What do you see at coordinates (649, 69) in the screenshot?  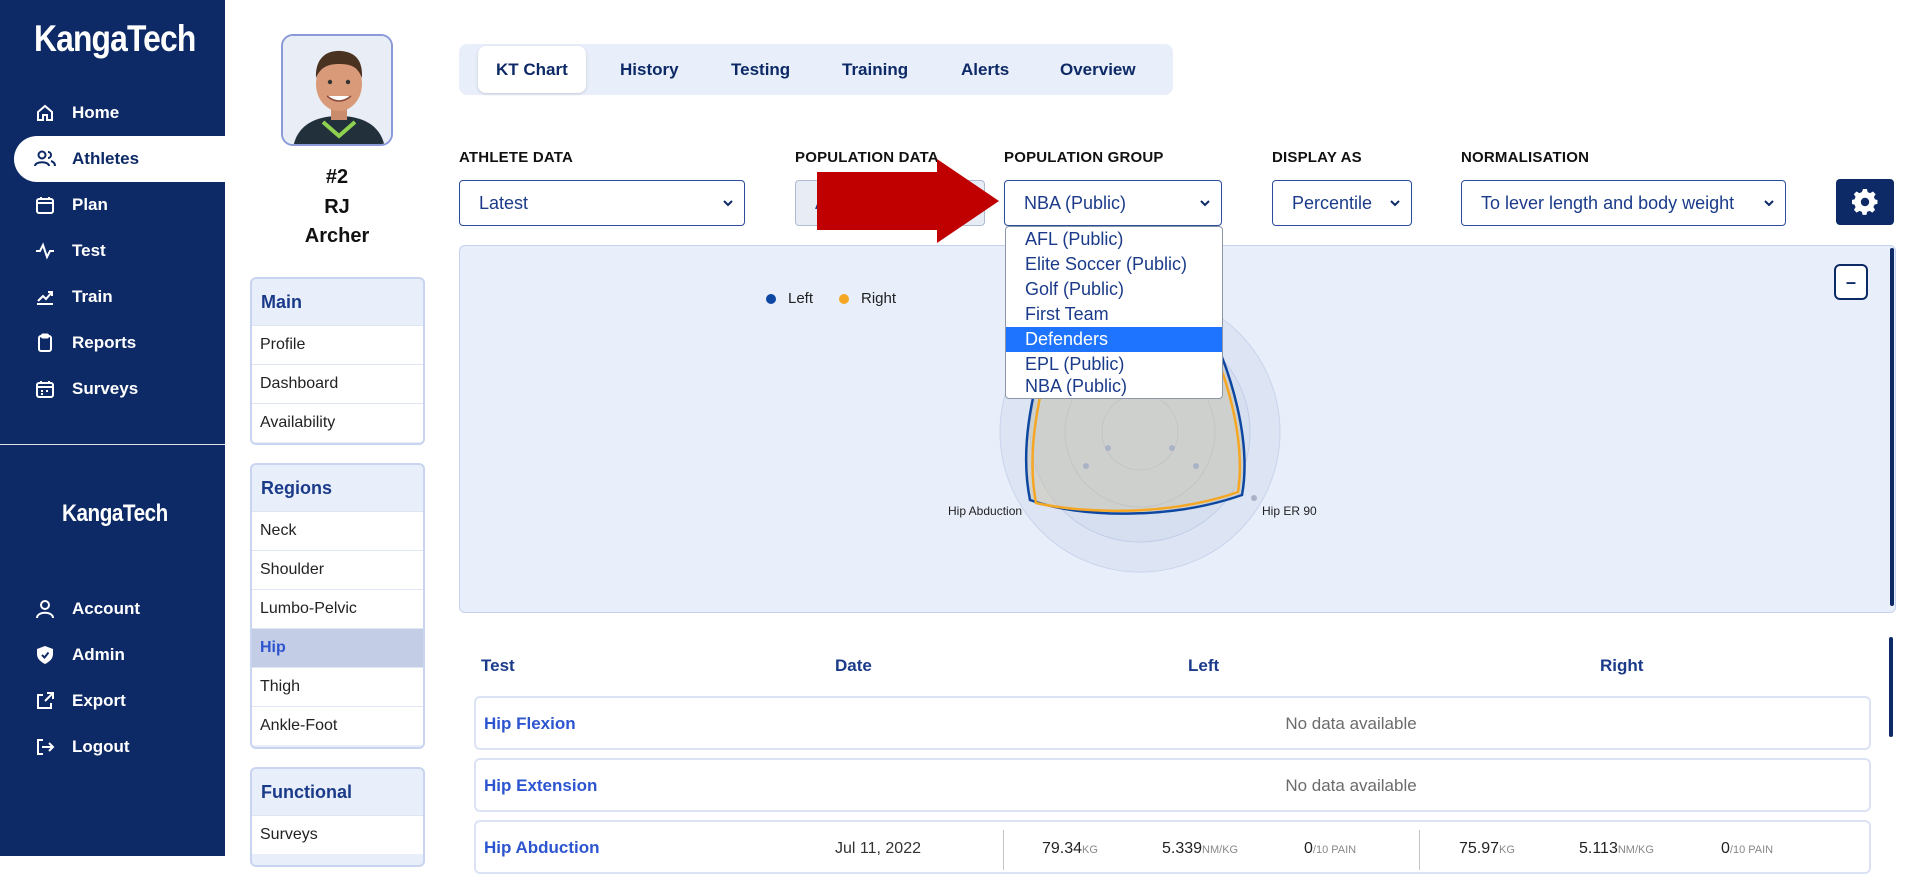 I see `tab-history: History` at bounding box center [649, 69].